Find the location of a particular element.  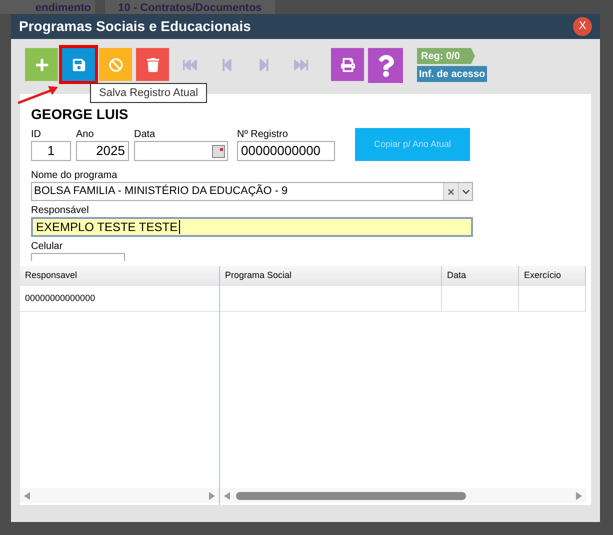

arrow-icon is located at coordinates (38, 95).